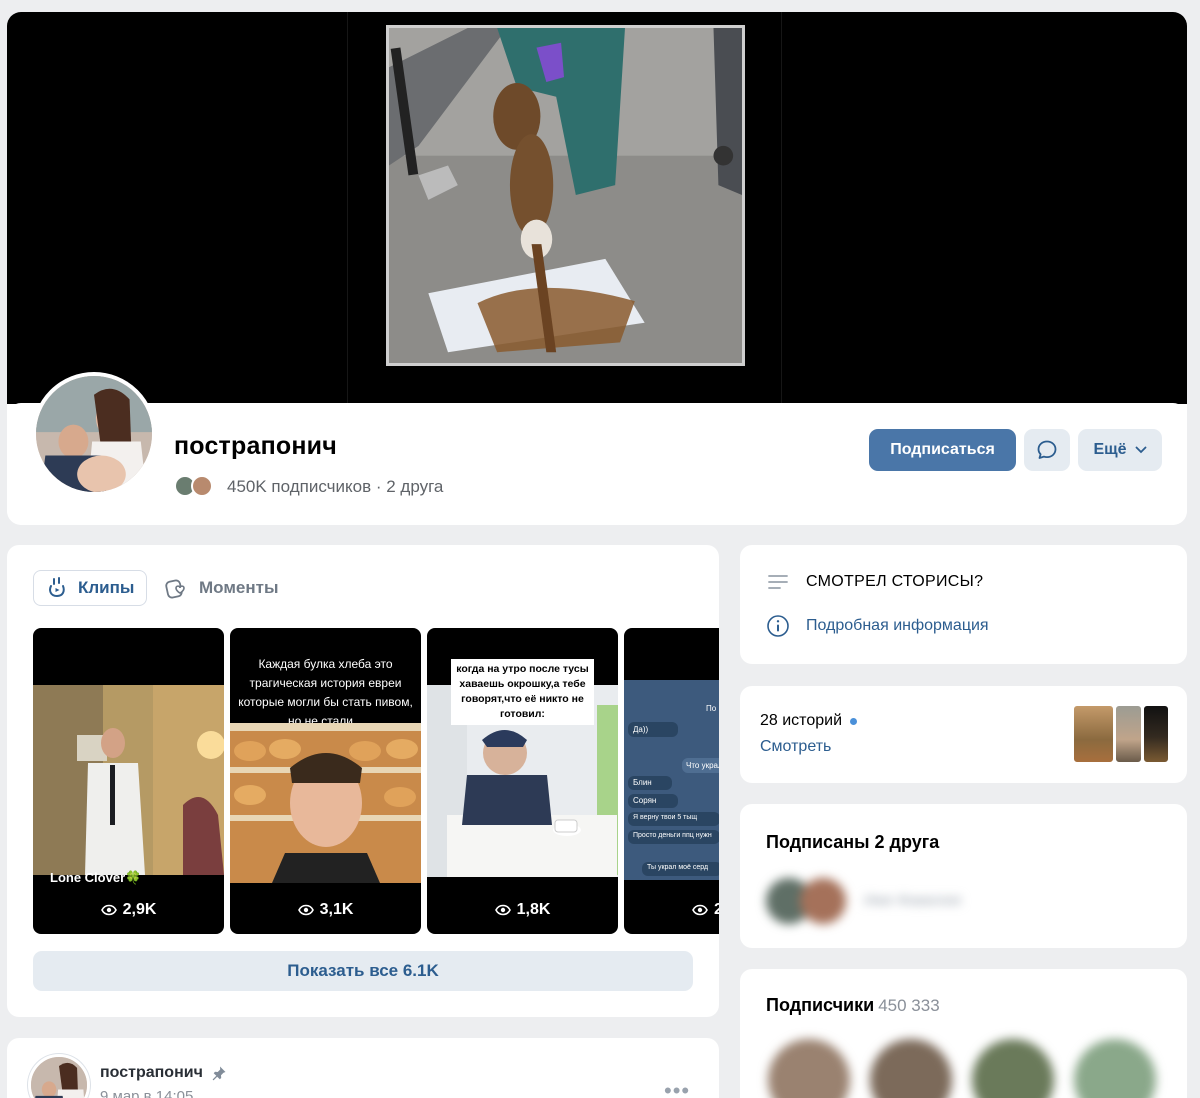 Image resolution: width=1200 pixels, height=1098 pixels. Describe the element at coordinates (820, 1005) in the screenshot. I see `followers-title-label: Подписчики` at that location.